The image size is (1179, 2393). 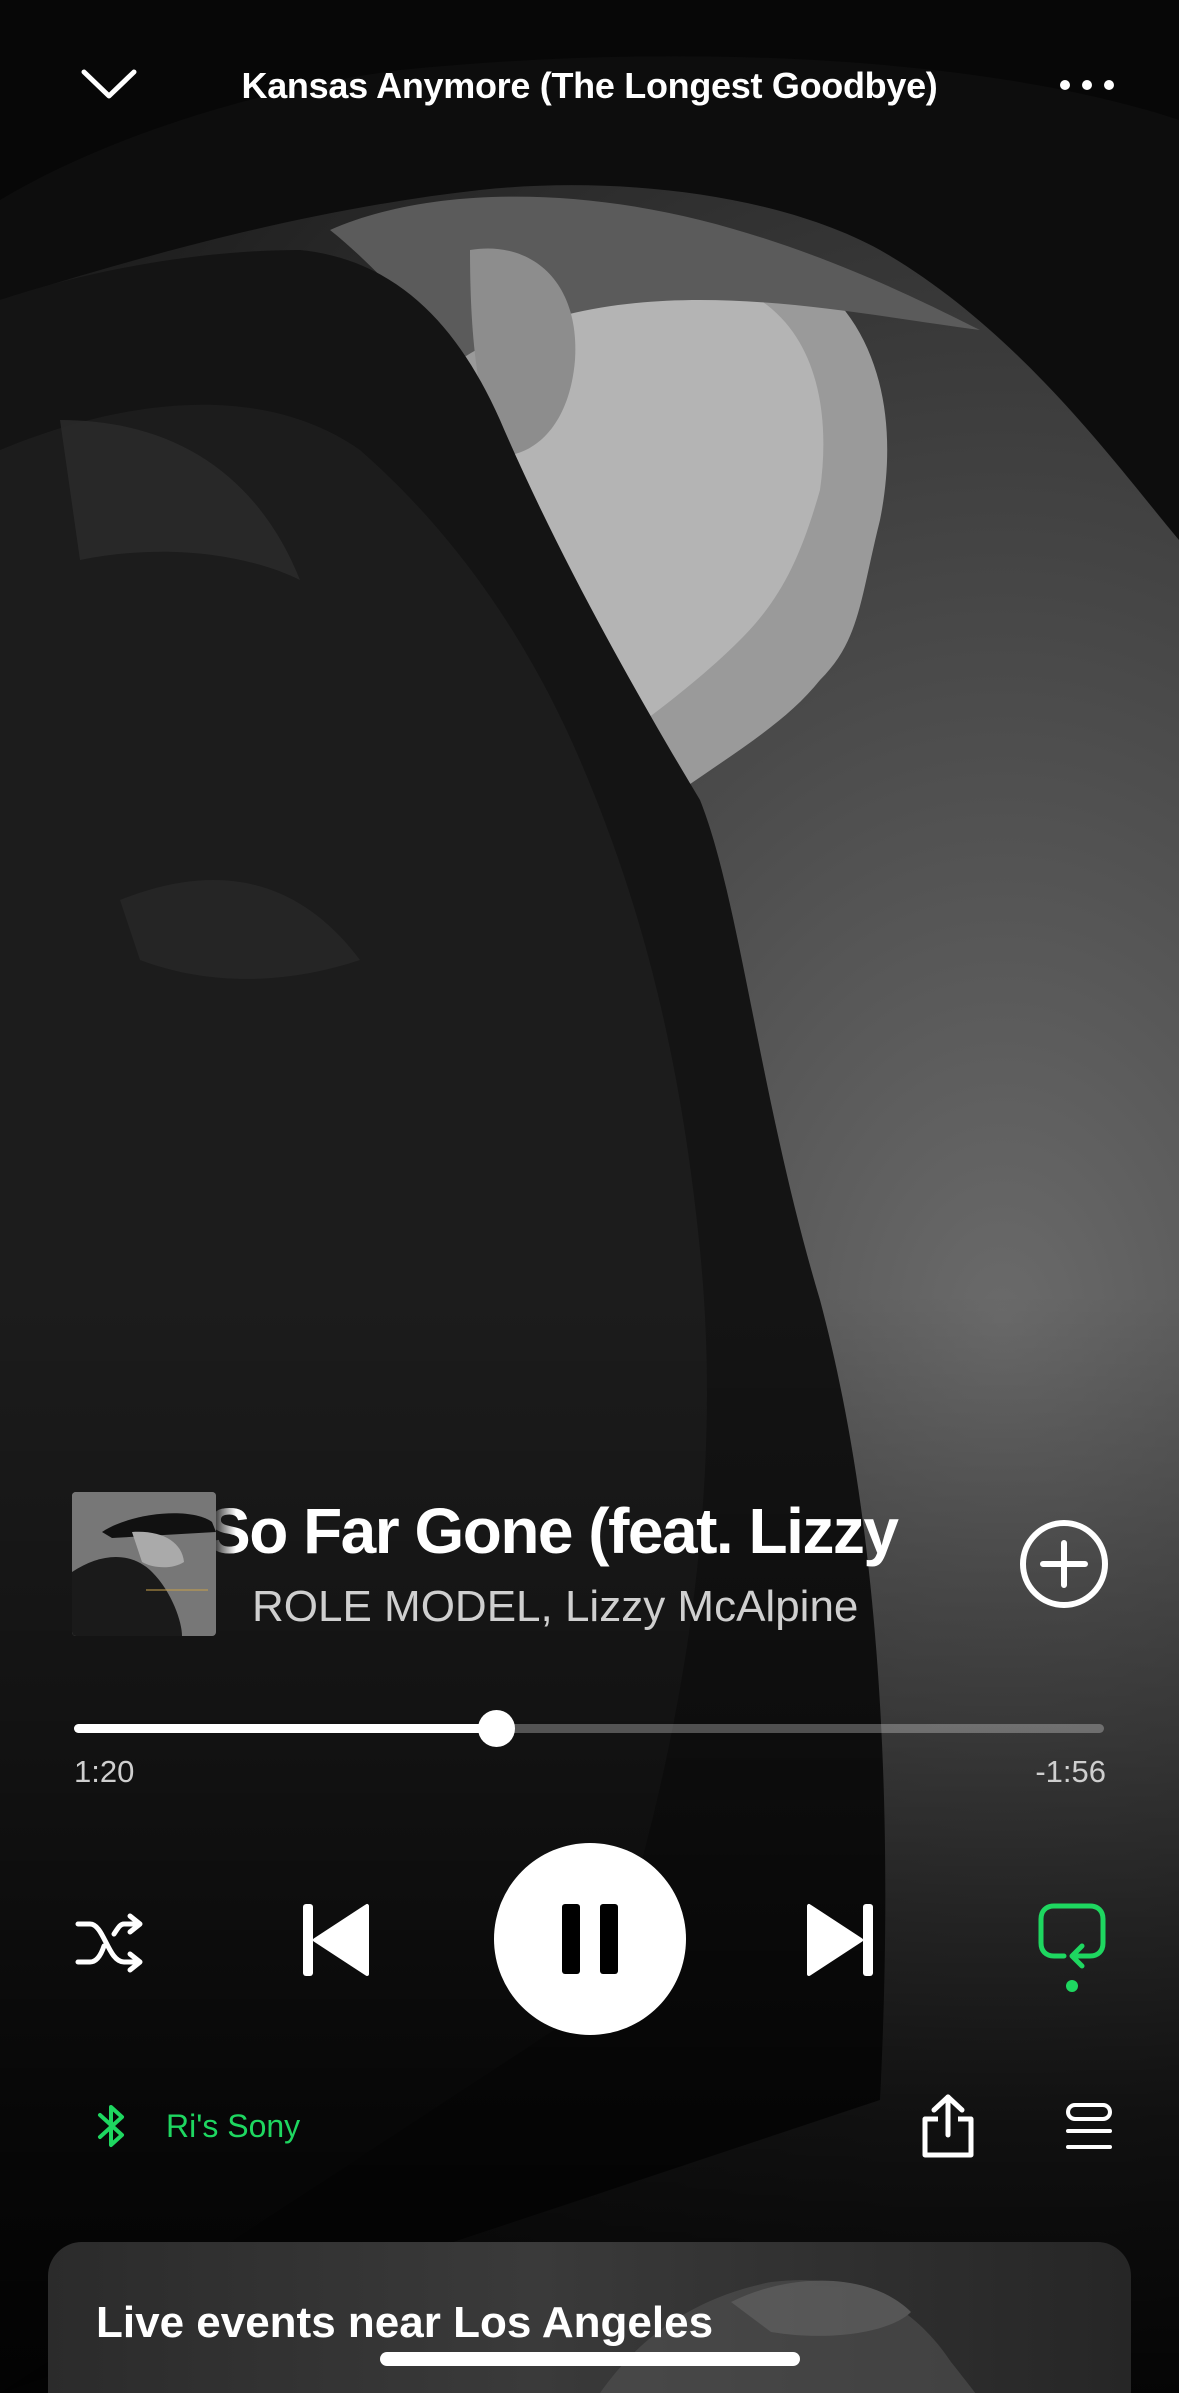 I want to click on repeat-button, so click(x=1072, y=1948).